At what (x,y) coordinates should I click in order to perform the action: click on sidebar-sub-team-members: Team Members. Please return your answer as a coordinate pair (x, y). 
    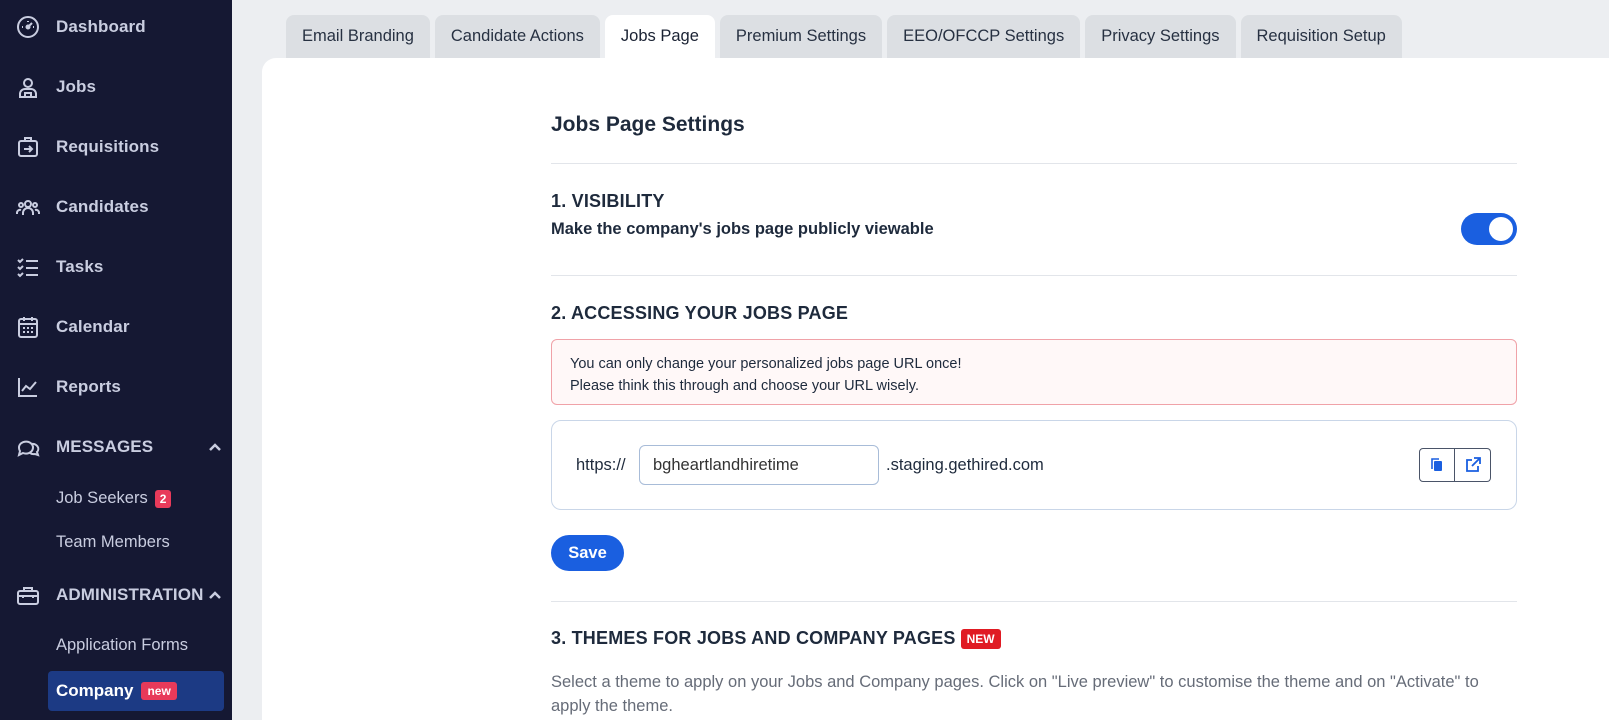
    Looking at the image, I should click on (113, 542).